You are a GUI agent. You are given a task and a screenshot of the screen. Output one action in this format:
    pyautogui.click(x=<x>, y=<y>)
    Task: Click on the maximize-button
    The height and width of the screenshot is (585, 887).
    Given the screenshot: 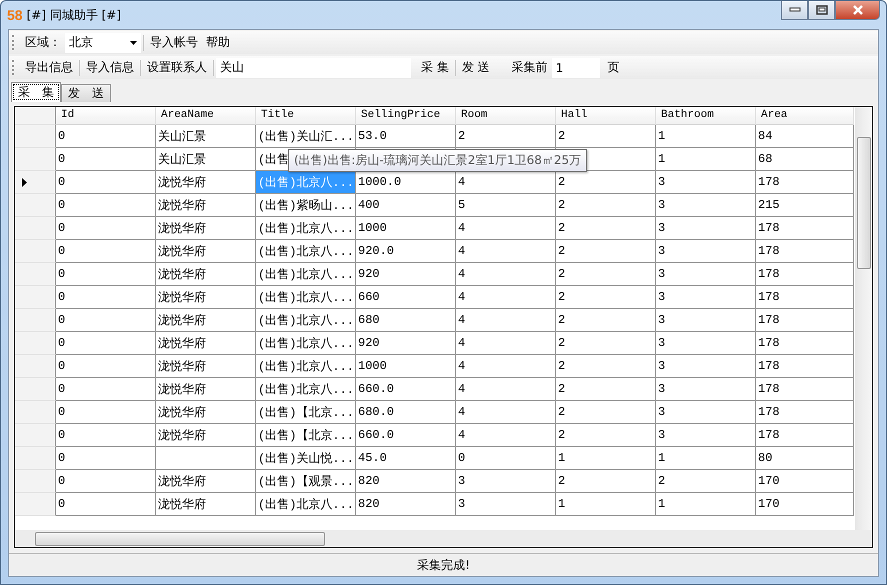 What is the action you would take?
    pyautogui.click(x=821, y=10)
    